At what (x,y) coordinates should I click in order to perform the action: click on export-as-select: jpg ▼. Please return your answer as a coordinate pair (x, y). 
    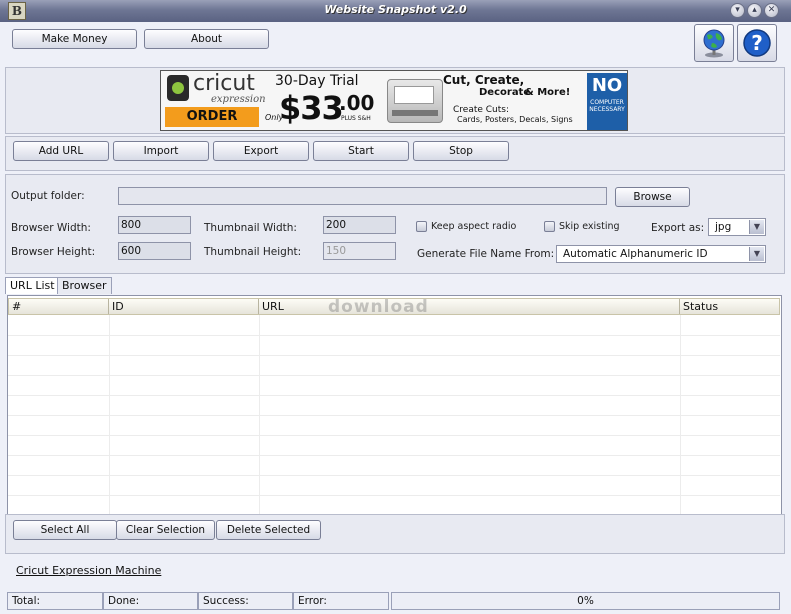
    Looking at the image, I should click on (737, 227).